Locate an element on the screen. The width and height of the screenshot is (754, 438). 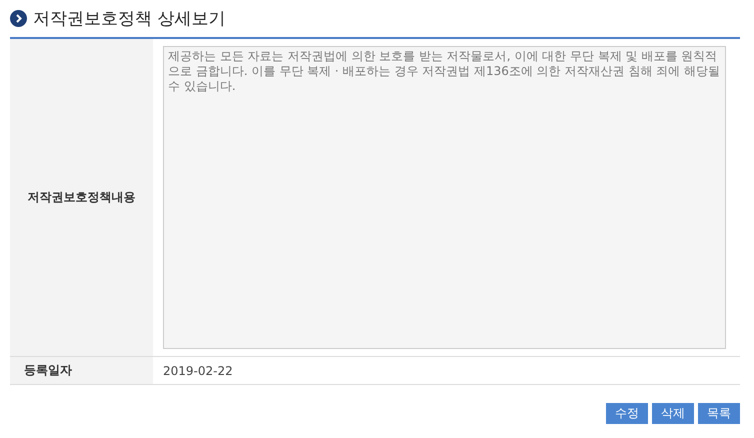
field-label: 등록일자 is located at coordinates (81, 370).